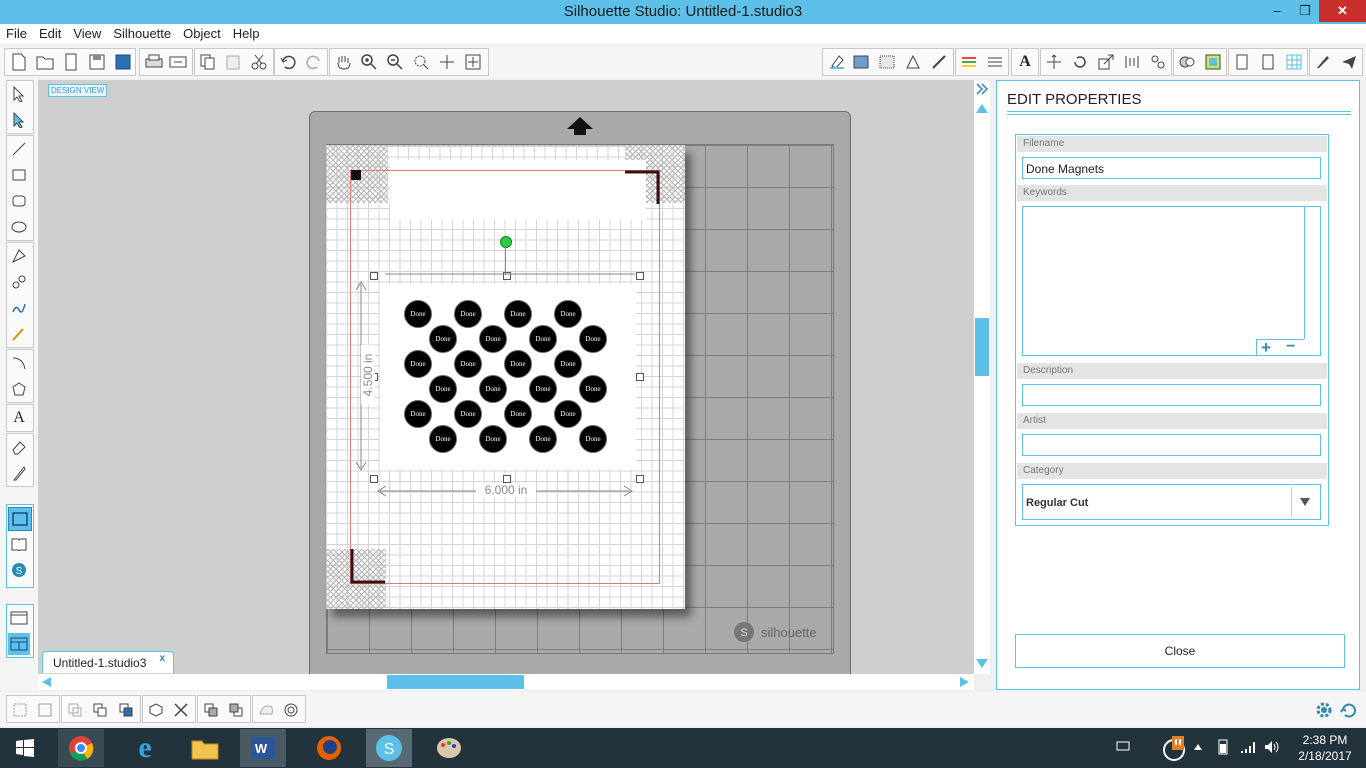  I want to click on eraser-tool-icon, so click(19, 447).